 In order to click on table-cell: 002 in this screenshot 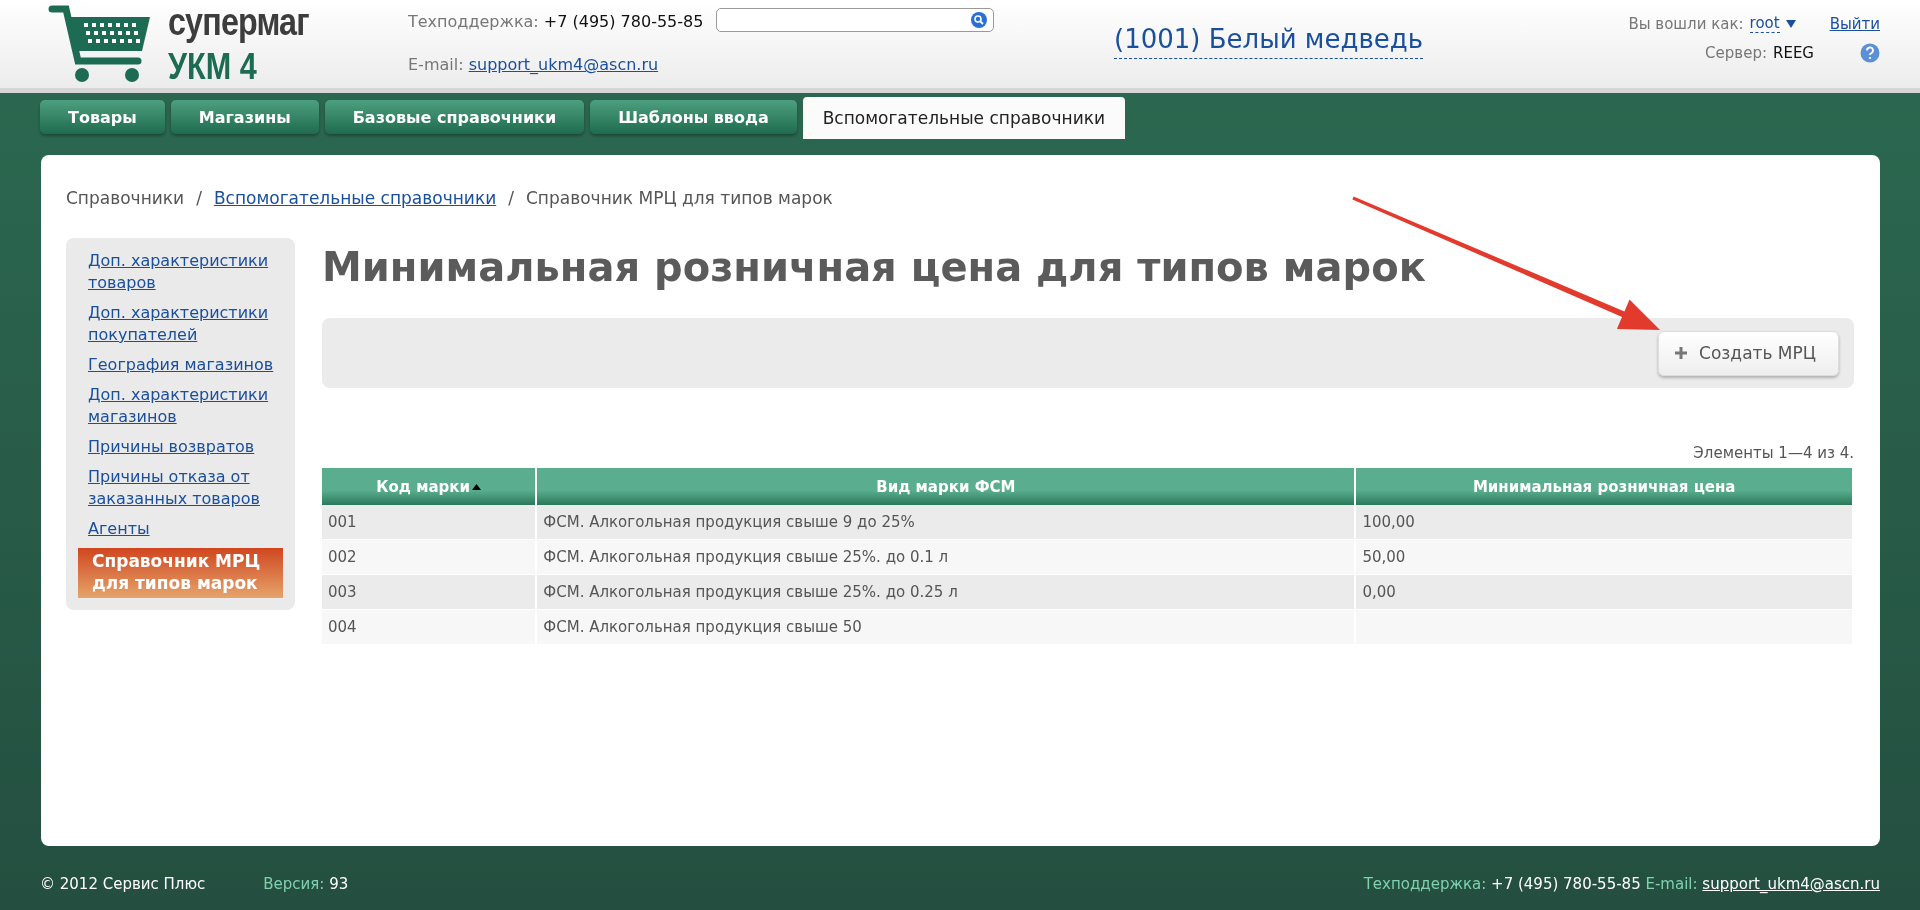, I will do `click(342, 557)`.